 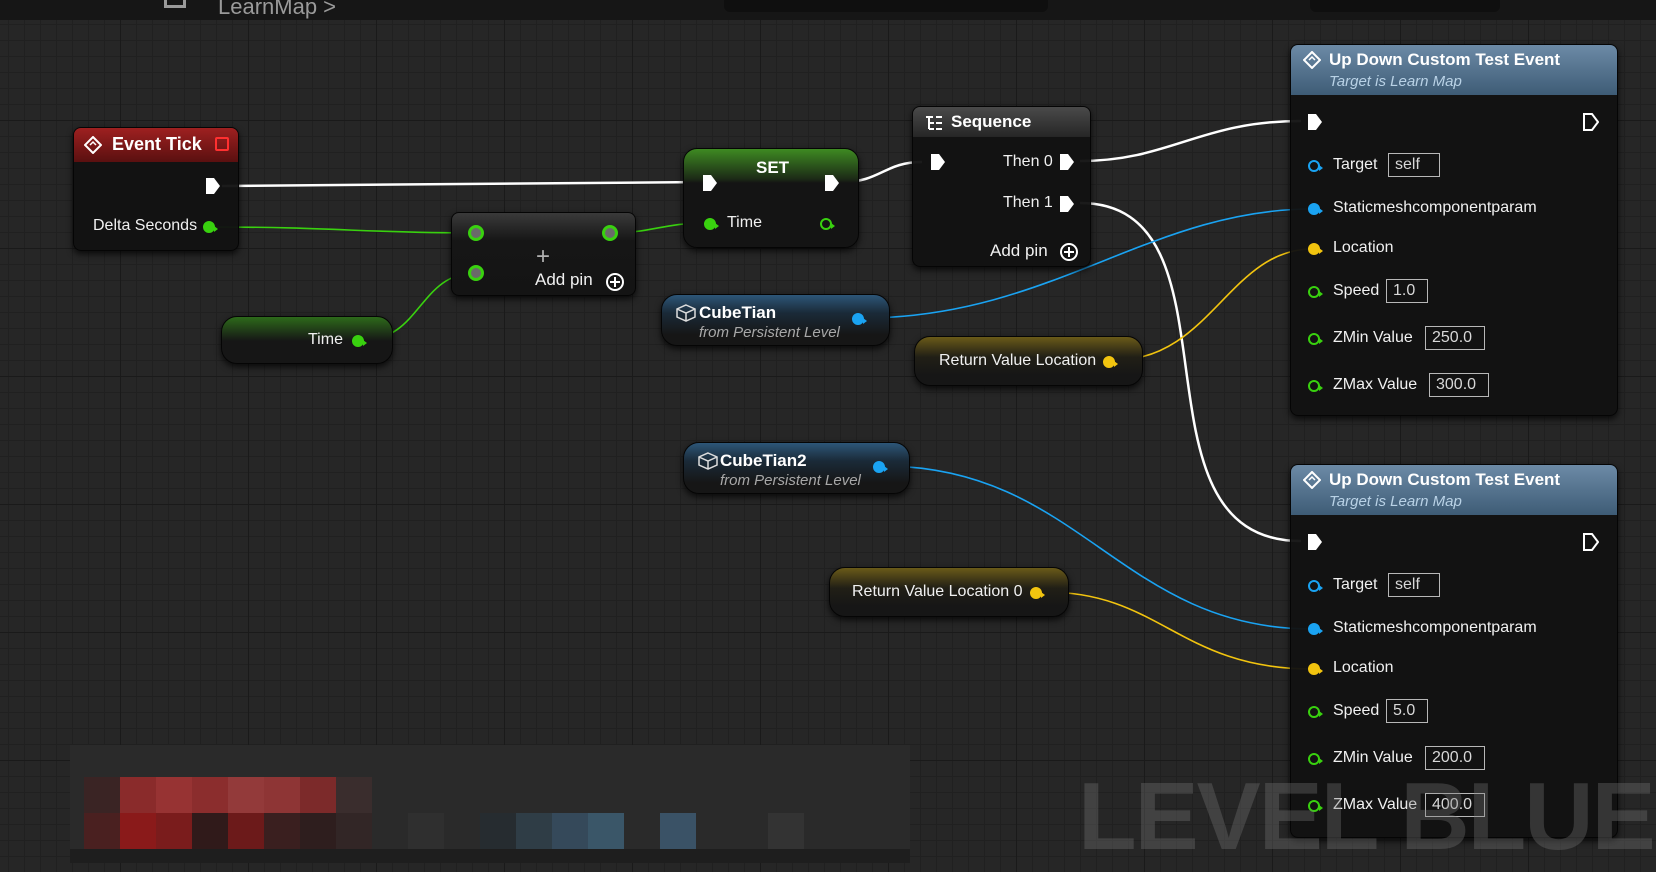 What do you see at coordinates (934, 123) in the screenshot?
I see `sequence-icon` at bounding box center [934, 123].